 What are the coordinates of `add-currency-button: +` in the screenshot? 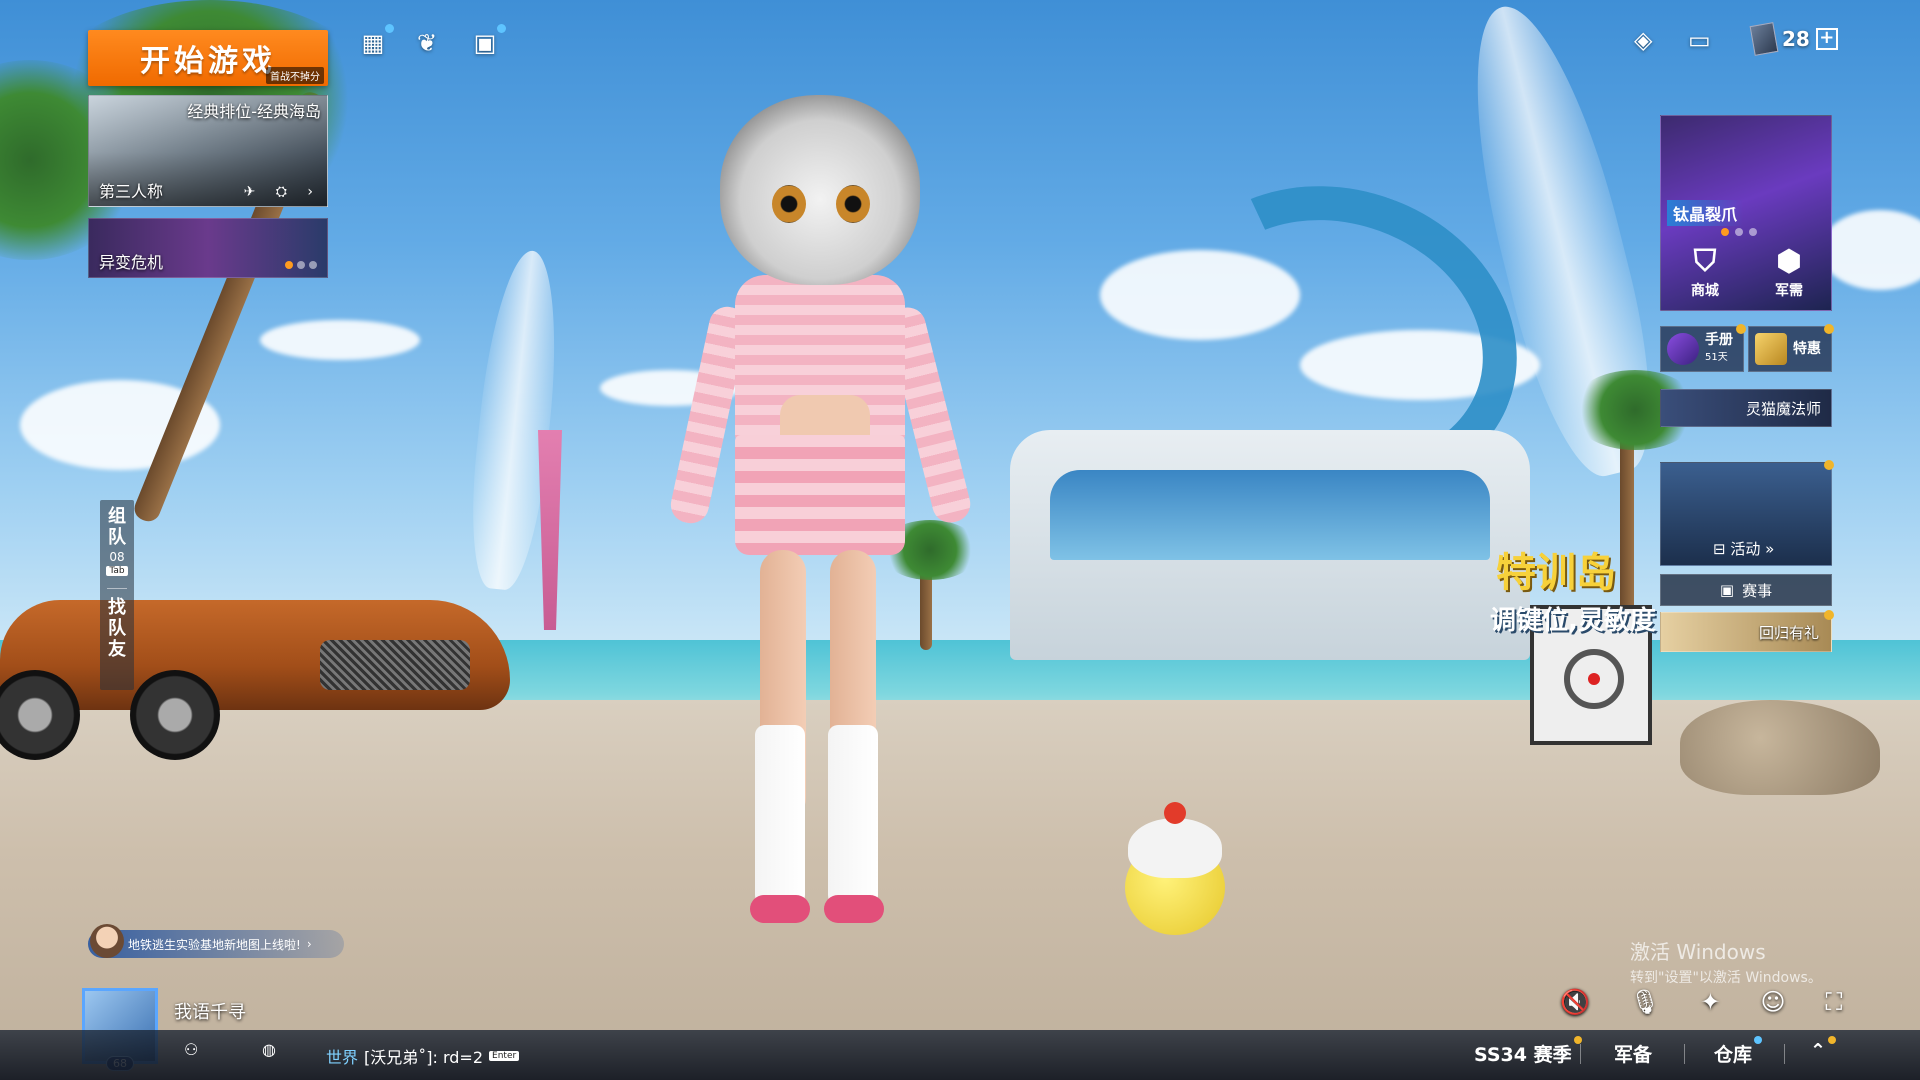 It's located at (1826, 39).